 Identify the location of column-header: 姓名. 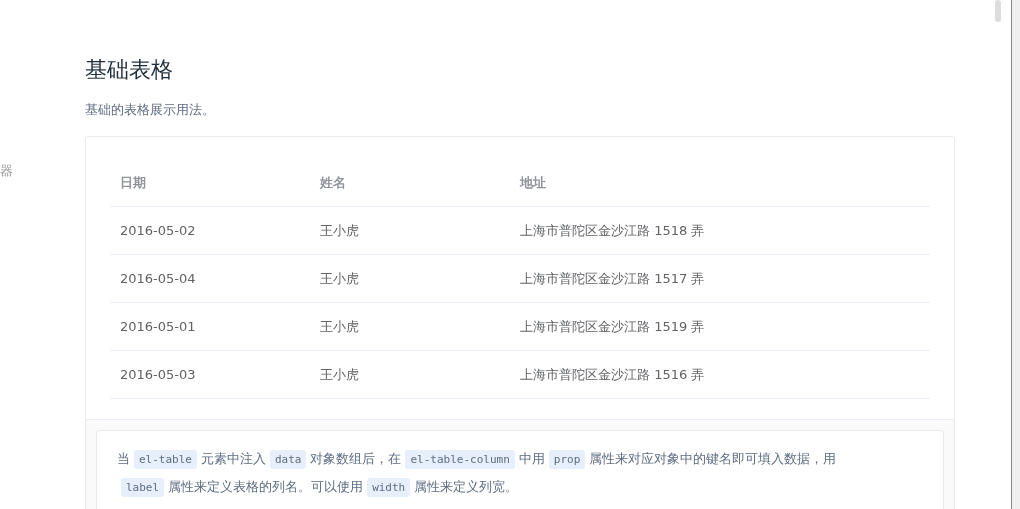
(410, 183).